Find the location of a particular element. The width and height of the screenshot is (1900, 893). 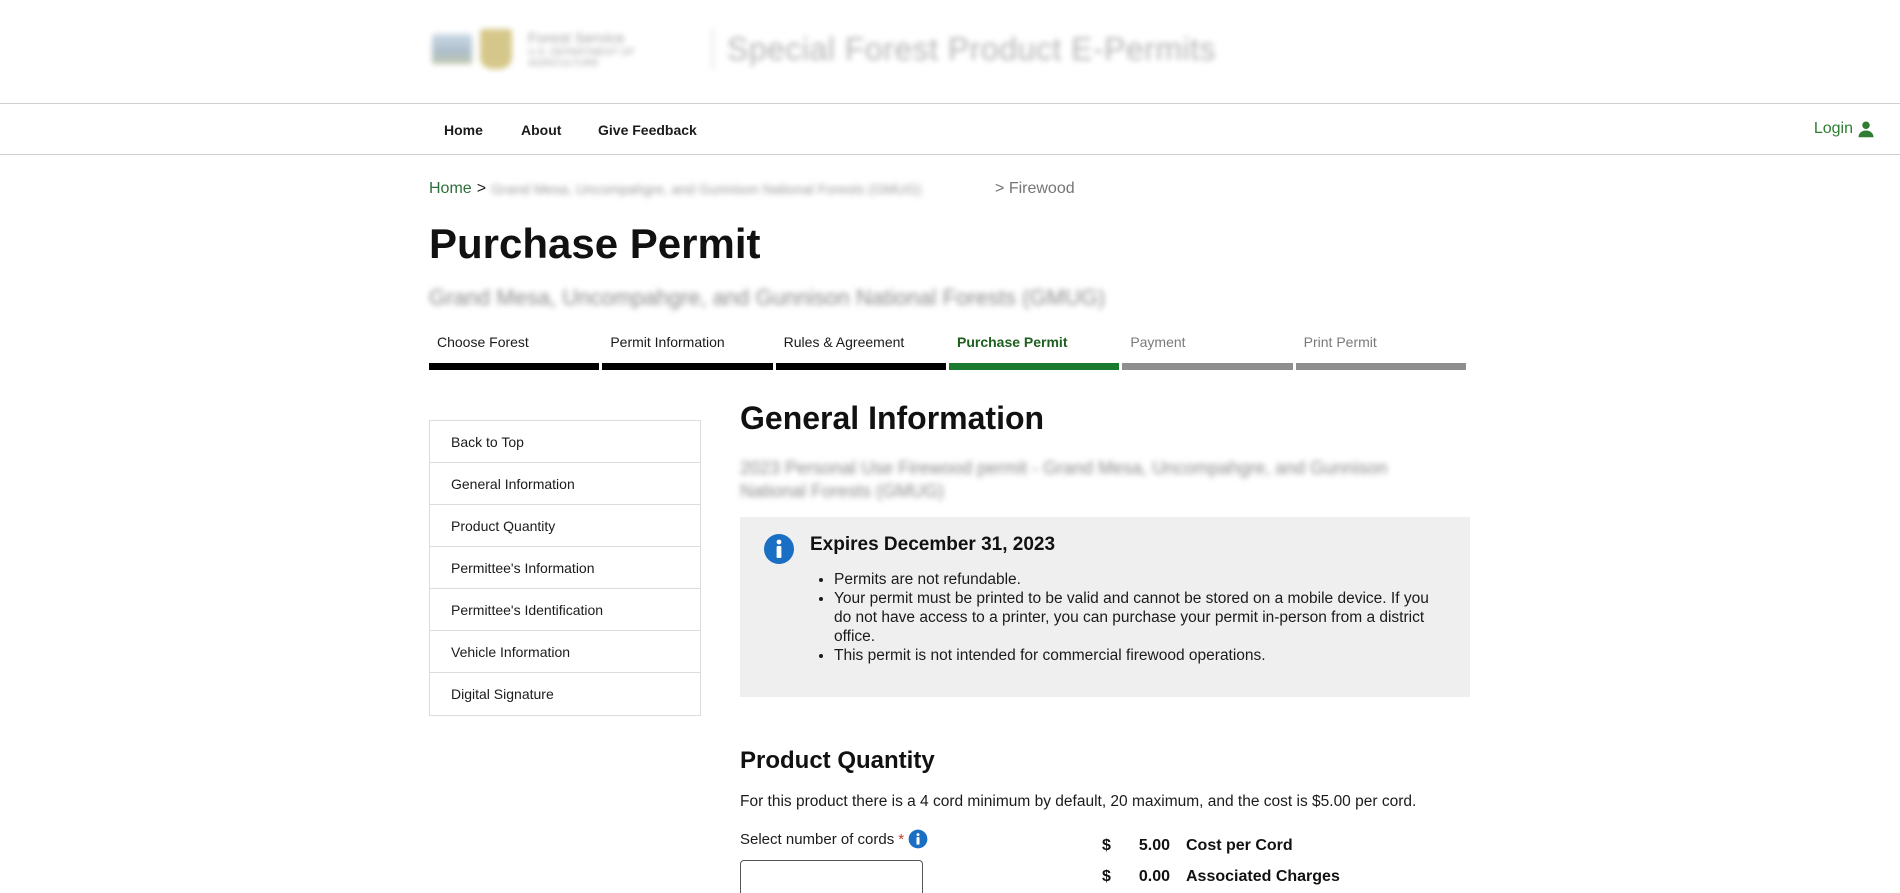

step-choose-forest: Choose Forest is located at coordinates (514, 352).